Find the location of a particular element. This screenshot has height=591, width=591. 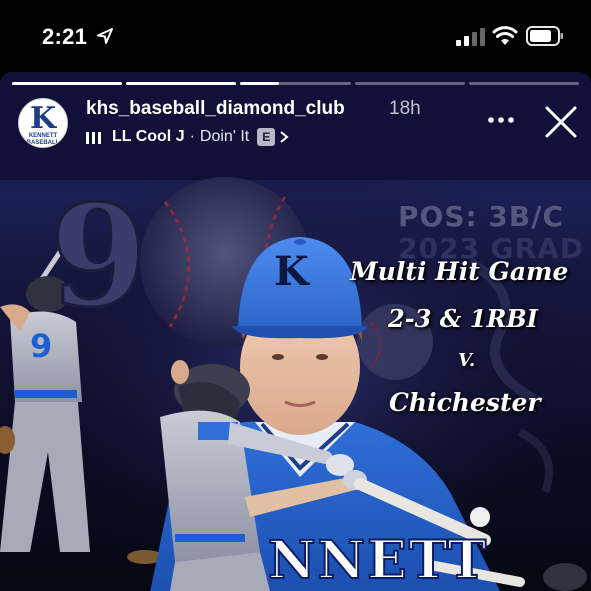

more-options-icon is located at coordinates (501, 120).